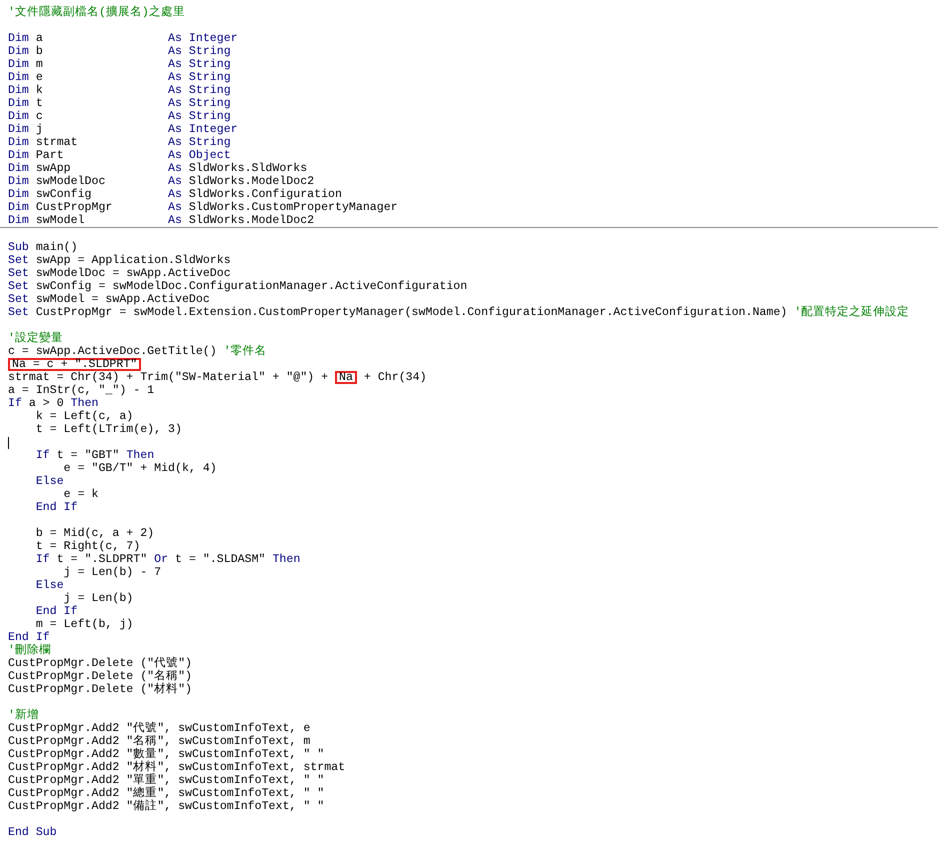  I want to click on code-keyword: Object, so click(209, 155).